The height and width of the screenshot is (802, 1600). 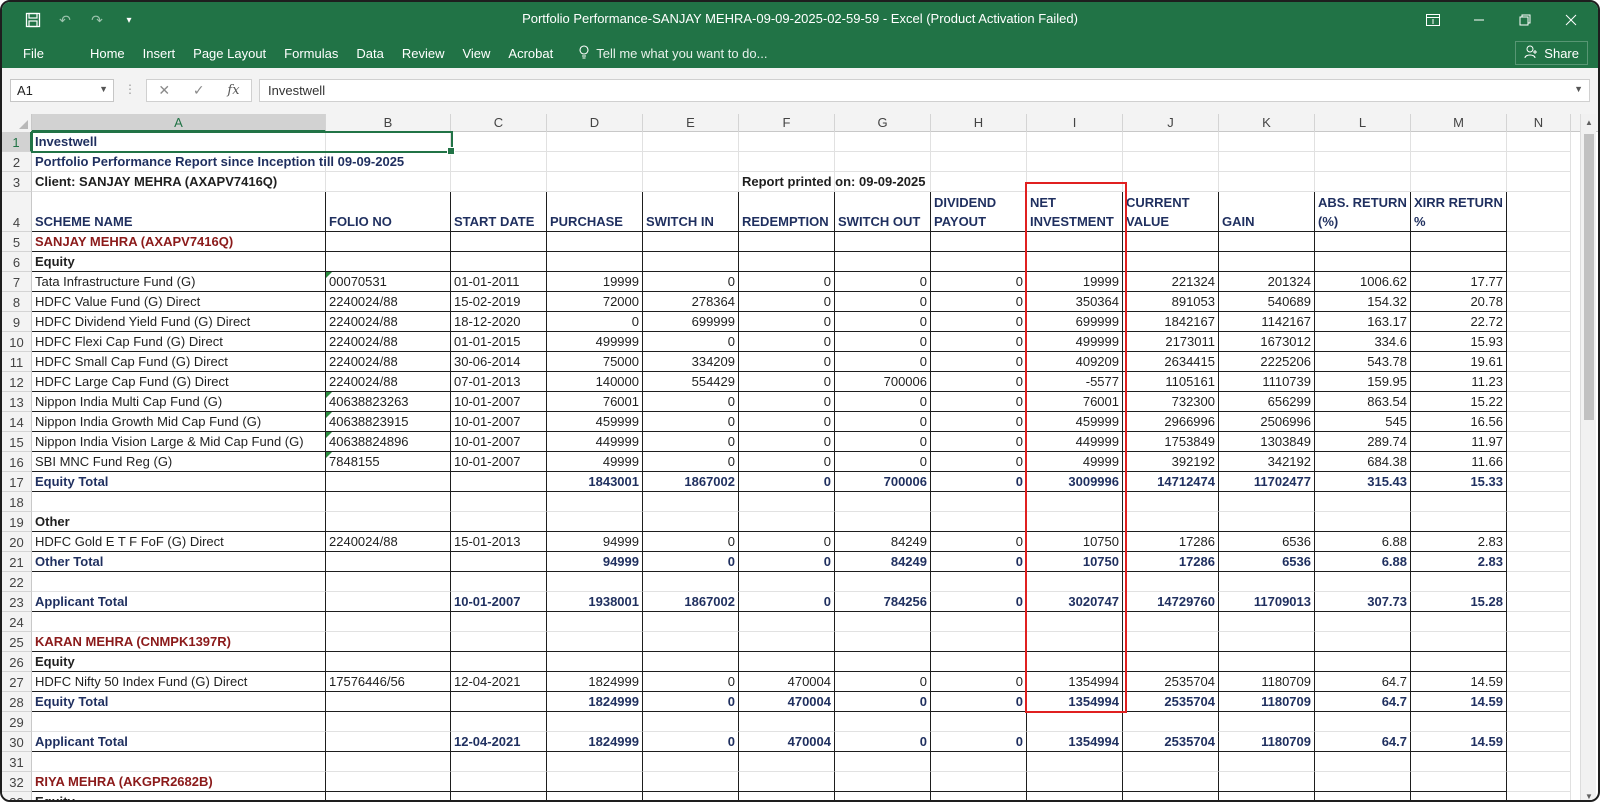 What do you see at coordinates (1267, 402) in the screenshot?
I see `cell-k13: 656299` at bounding box center [1267, 402].